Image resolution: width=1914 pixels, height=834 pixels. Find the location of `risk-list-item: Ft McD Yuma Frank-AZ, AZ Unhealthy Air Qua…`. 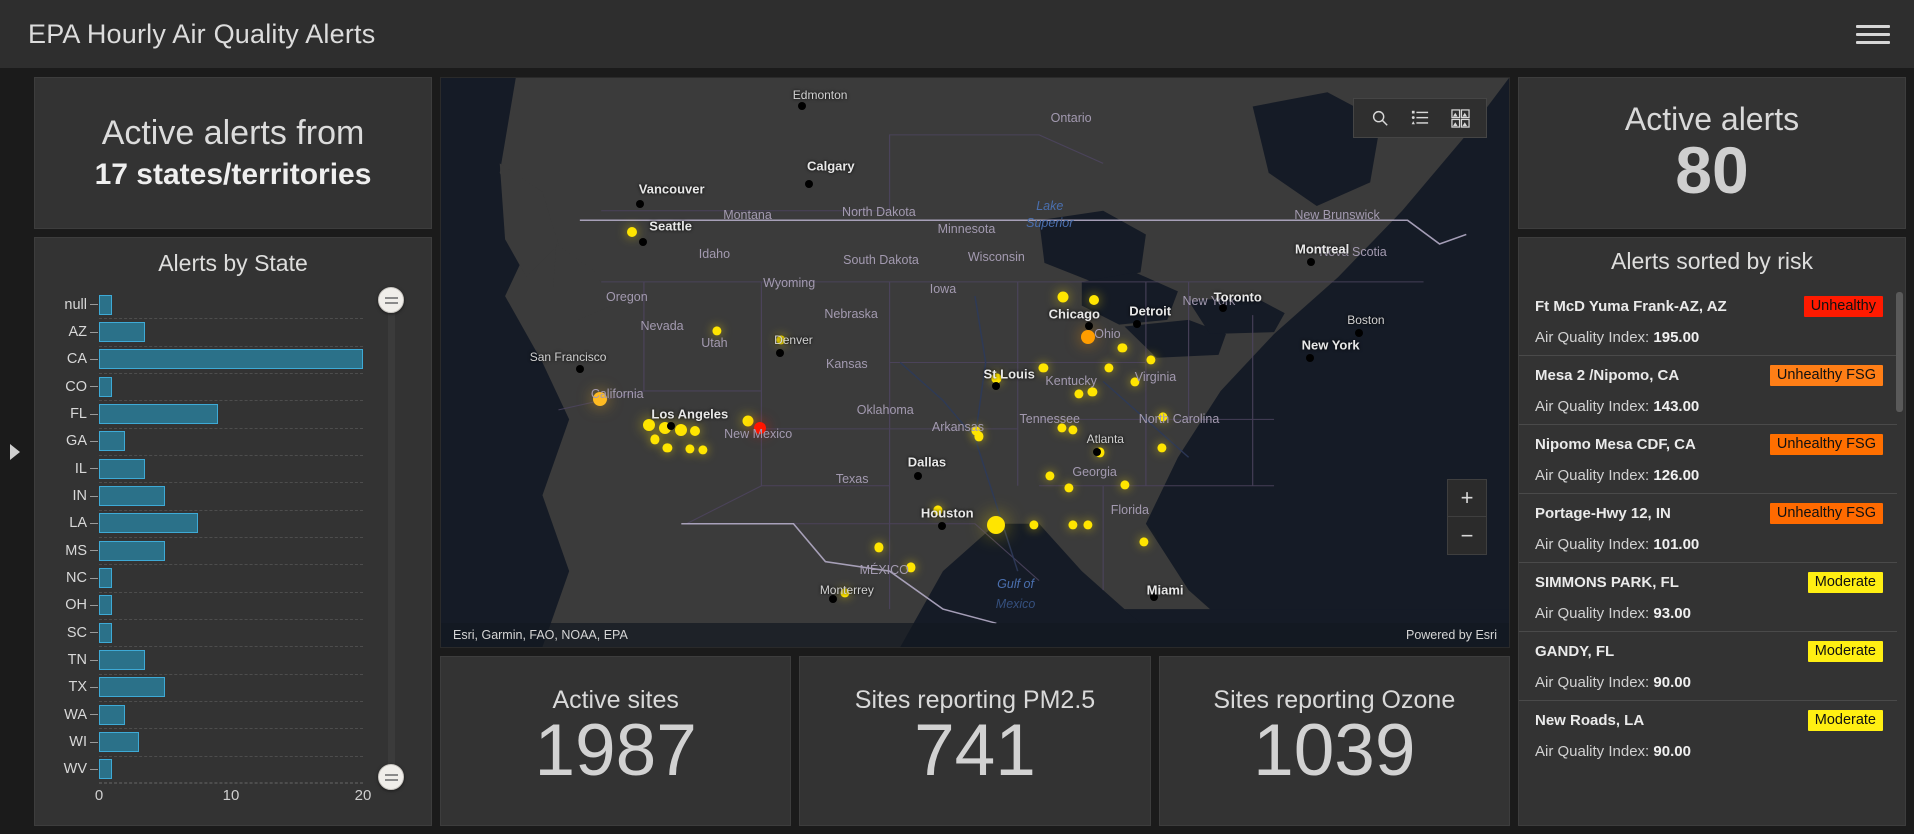

risk-list-item: Ft McD Yuma Frank-AZ, AZ Unhealthy Air Qua… is located at coordinates (1708, 321).